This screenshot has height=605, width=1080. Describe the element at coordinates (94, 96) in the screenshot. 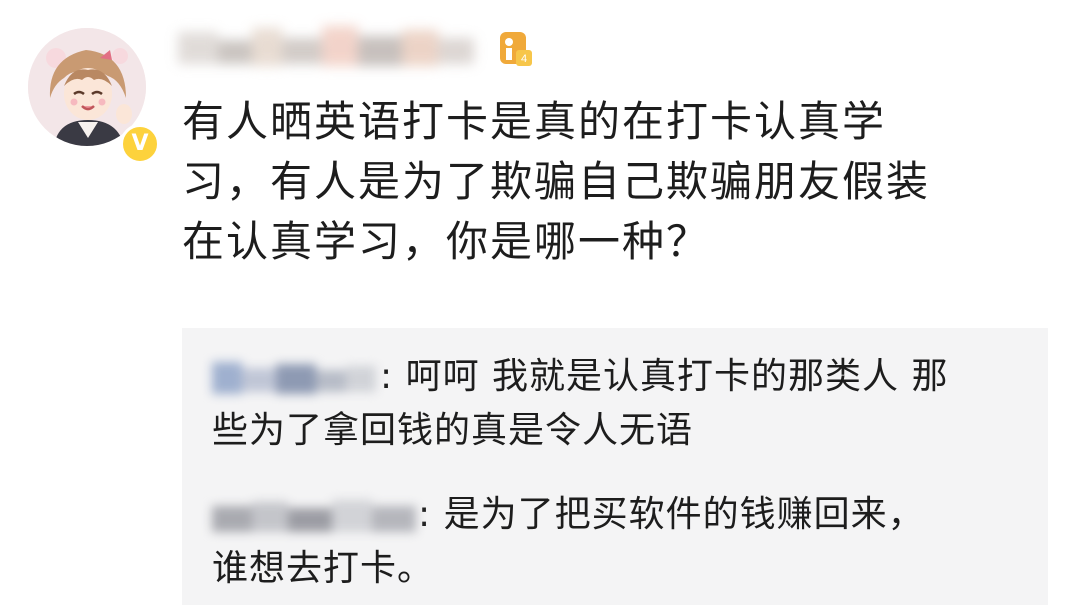

I see `author-avatar-wrap: V` at that location.